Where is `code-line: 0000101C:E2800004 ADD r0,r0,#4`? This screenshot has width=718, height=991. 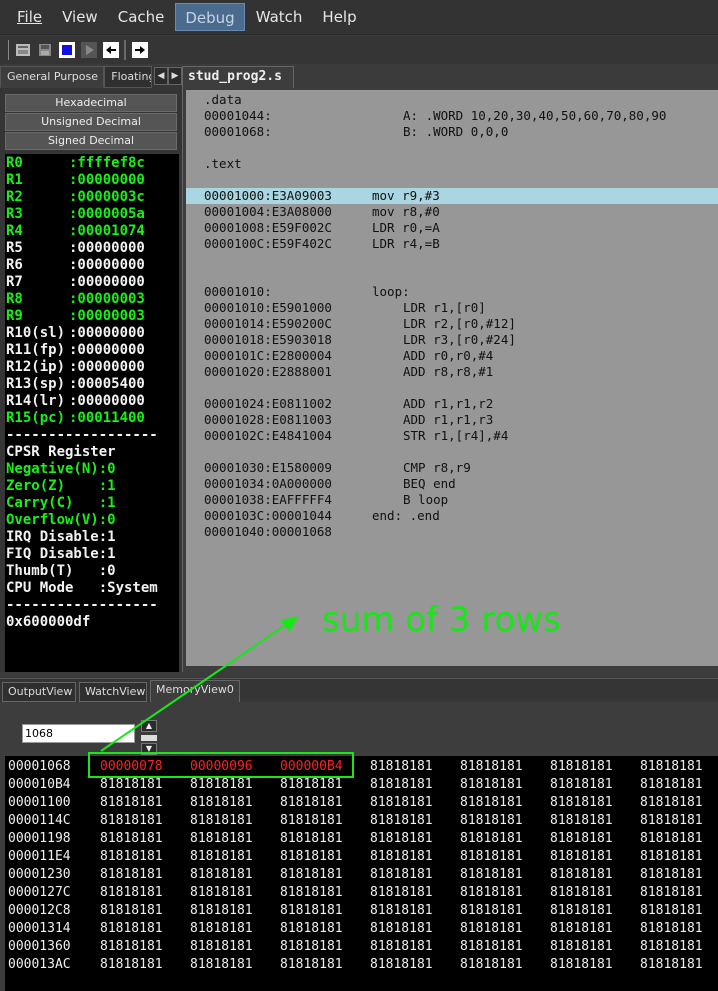 code-line: 0000101C:E2800004 ADD r0,r0,#4 is located at coordinates (452, 356).